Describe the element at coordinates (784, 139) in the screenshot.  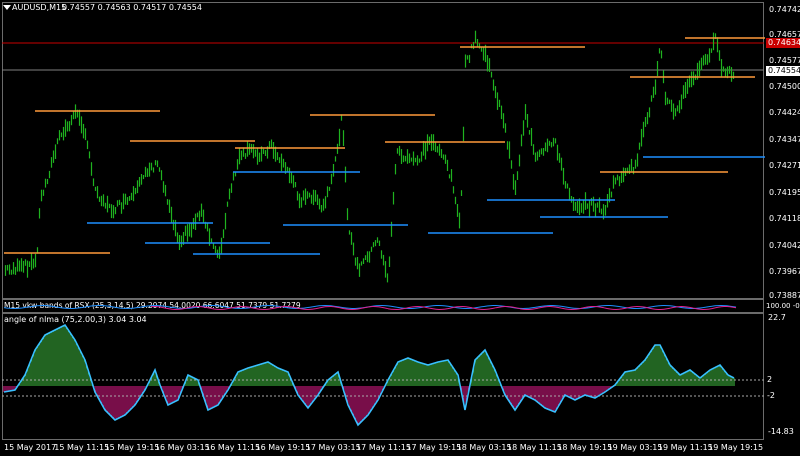
I see `price-tick-label: 0.74347` at that location.